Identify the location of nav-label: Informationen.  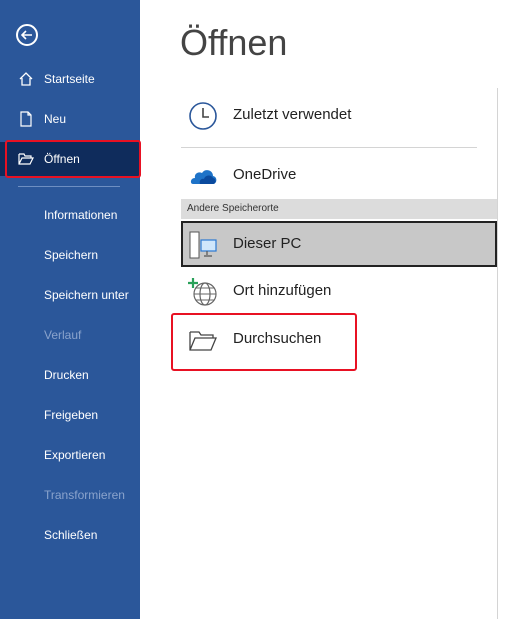
(81, 215).